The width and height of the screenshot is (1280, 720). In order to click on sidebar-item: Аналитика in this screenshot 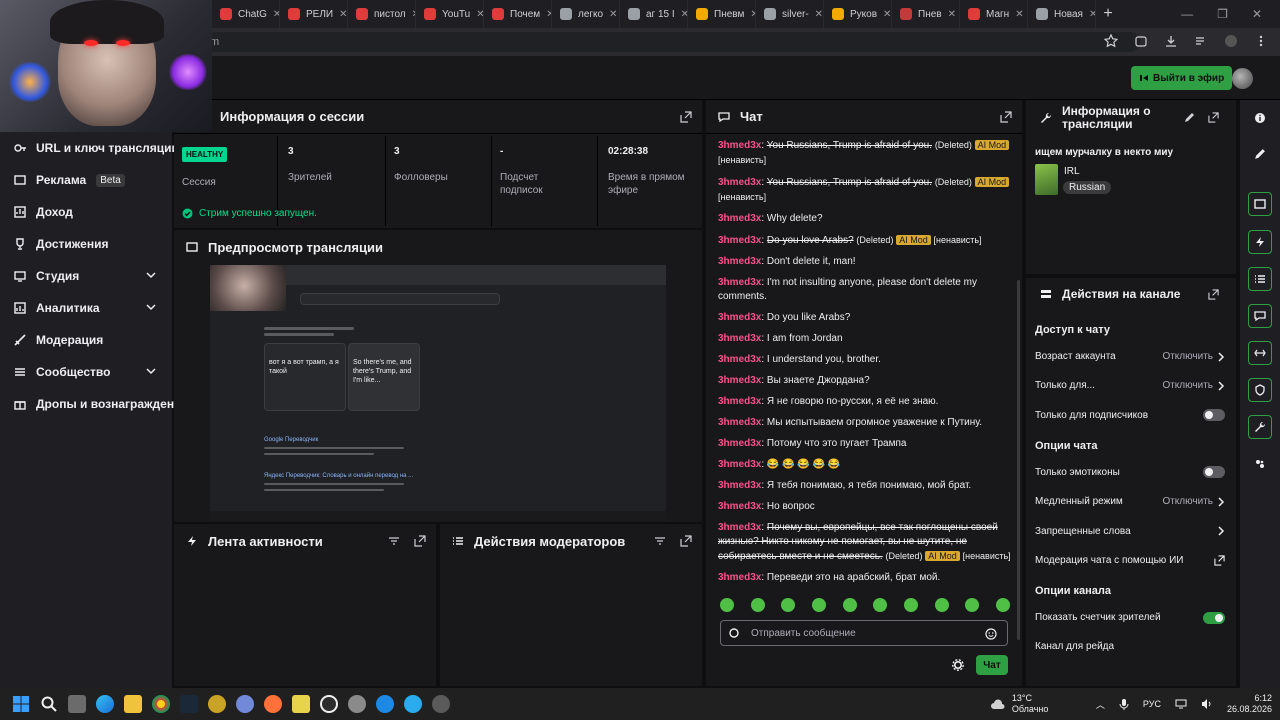, I will do `click(86, 308)`.